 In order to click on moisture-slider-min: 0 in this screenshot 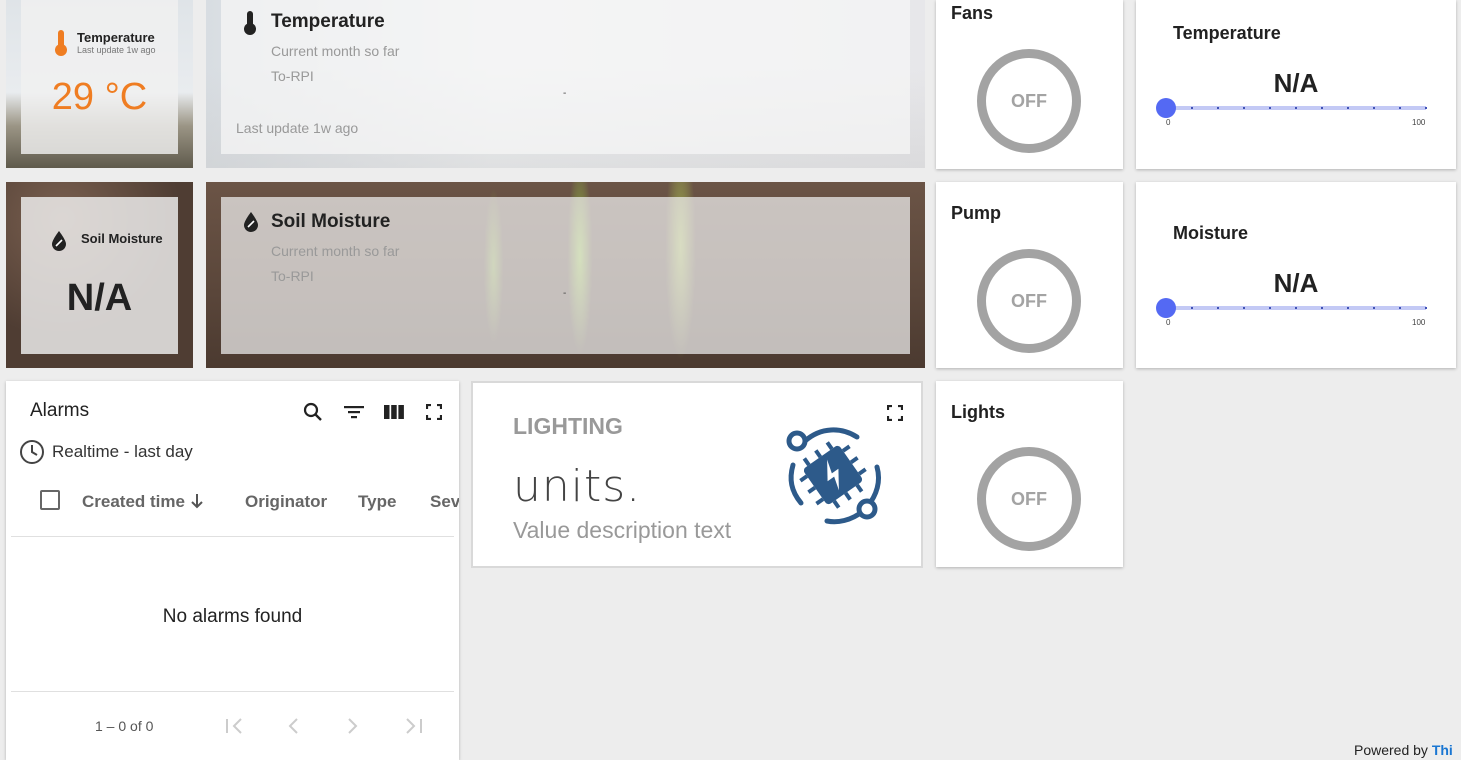, I will do `click(1168, 322)`.